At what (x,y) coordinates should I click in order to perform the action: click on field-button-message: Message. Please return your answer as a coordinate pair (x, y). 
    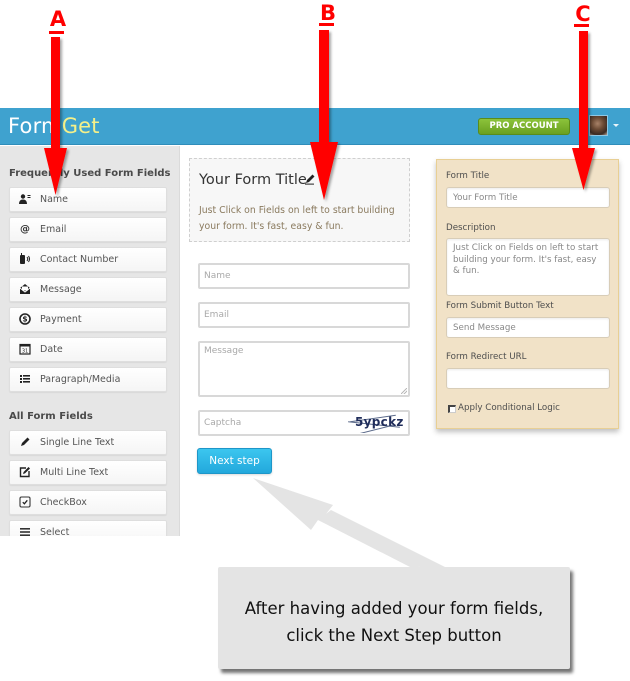
    Looking at the image, I should click on (88, 289).